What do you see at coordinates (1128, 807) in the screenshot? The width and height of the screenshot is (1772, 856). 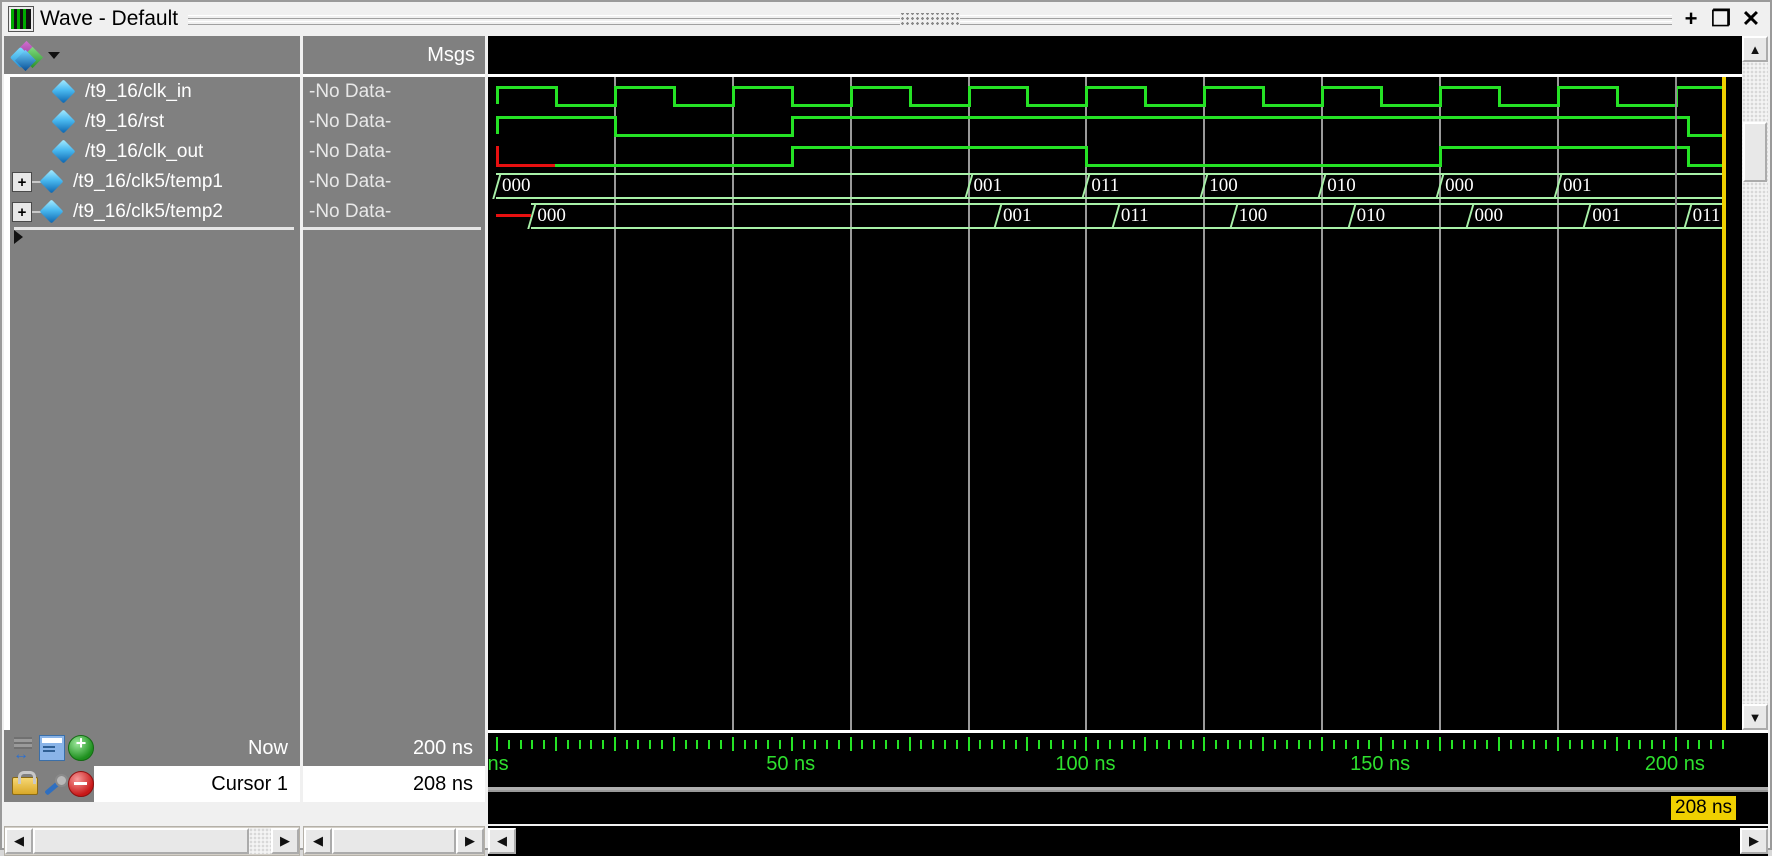 I see `cursor-value-strip: 208 ns` at bounding box center [1128, 807].